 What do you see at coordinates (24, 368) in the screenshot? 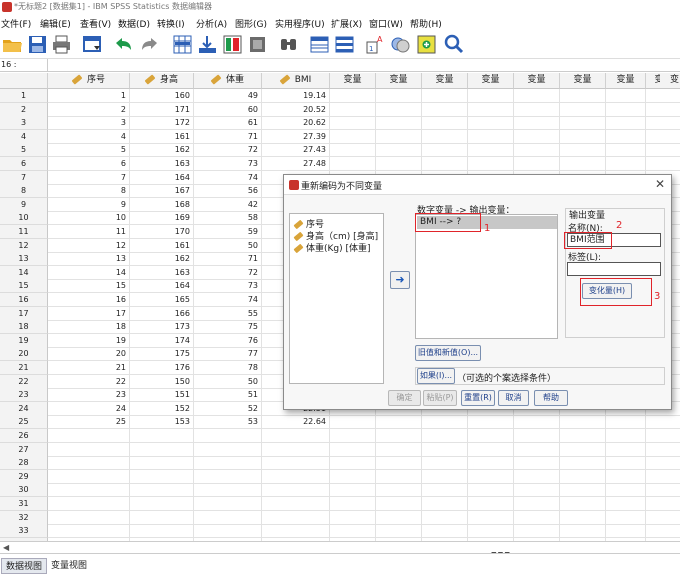
I see `row-header: 21` at bounding box center [24, 368].